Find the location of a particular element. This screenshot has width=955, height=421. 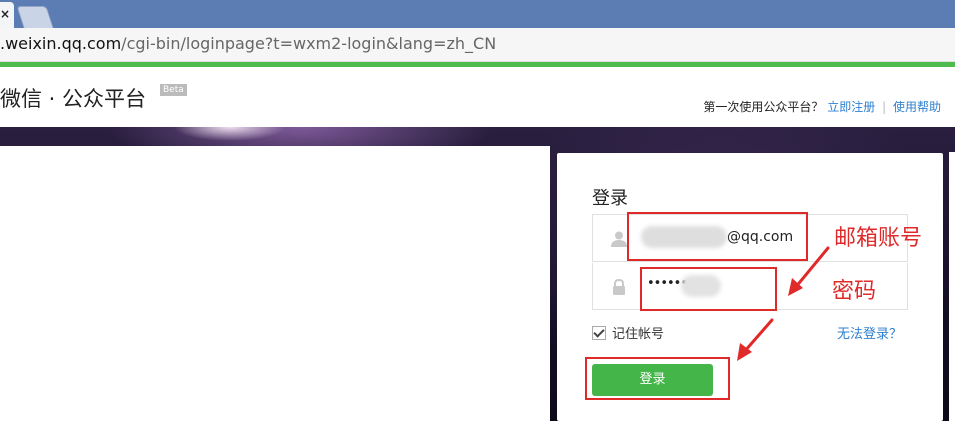

lock-icon is located at coordinates (619, 286).